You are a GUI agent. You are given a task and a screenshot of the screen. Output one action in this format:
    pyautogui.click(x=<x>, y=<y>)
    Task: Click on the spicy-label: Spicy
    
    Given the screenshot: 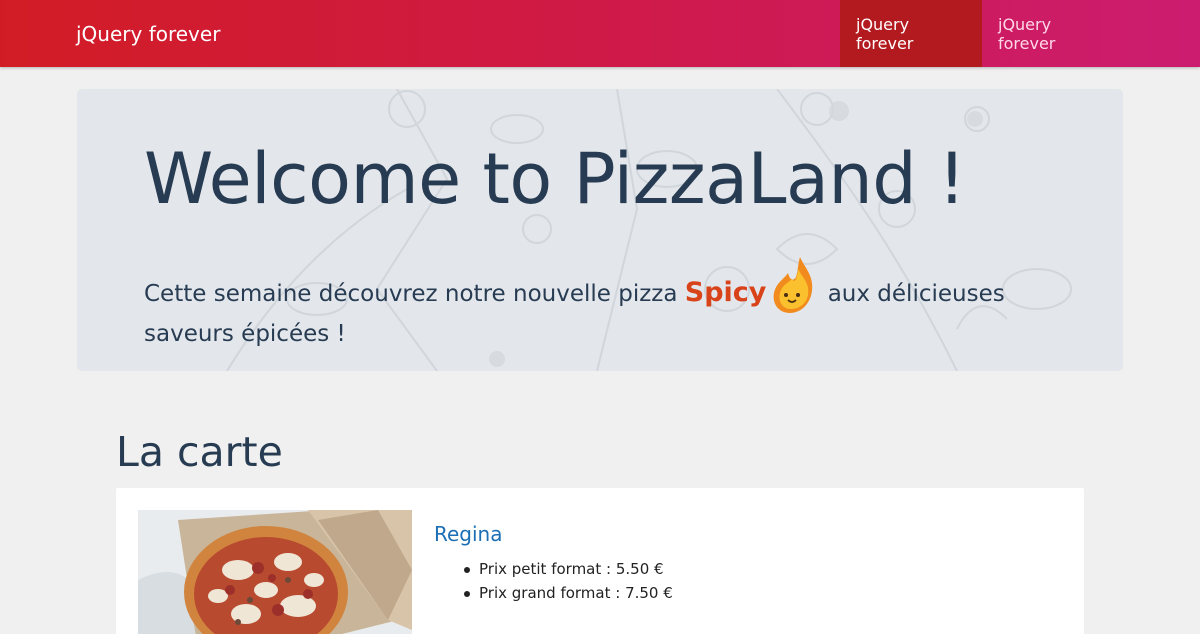 What is the action you would take?
    pyautogui.click(x=725, y=292)
    